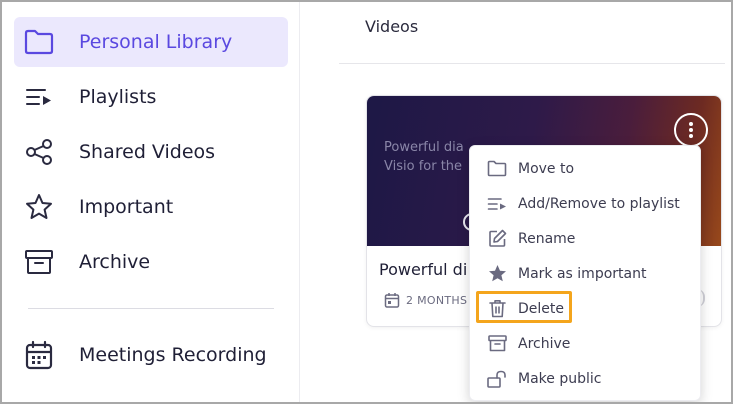 Image resolution: width=733 pixels, height=404 pixels. Describe the element at coordinates (39, 207) in the screenshot. I see `star-icon` at that location.